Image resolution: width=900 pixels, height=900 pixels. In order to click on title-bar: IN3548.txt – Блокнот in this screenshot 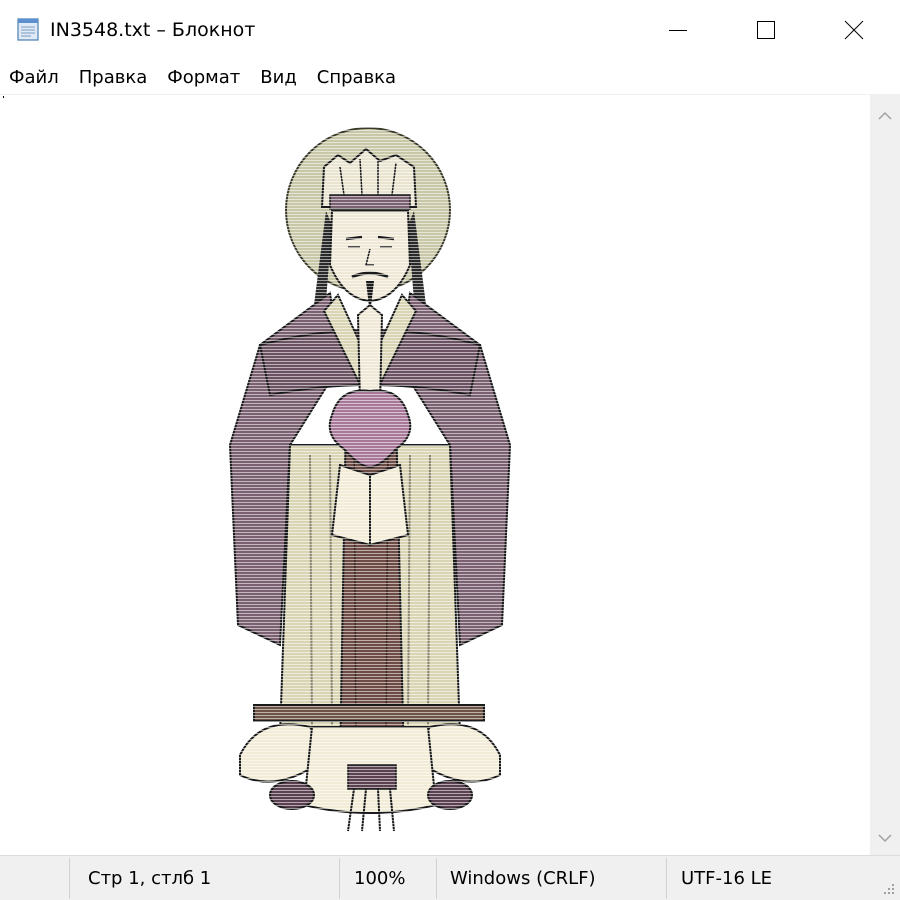, I will do `click(450, 30)`.